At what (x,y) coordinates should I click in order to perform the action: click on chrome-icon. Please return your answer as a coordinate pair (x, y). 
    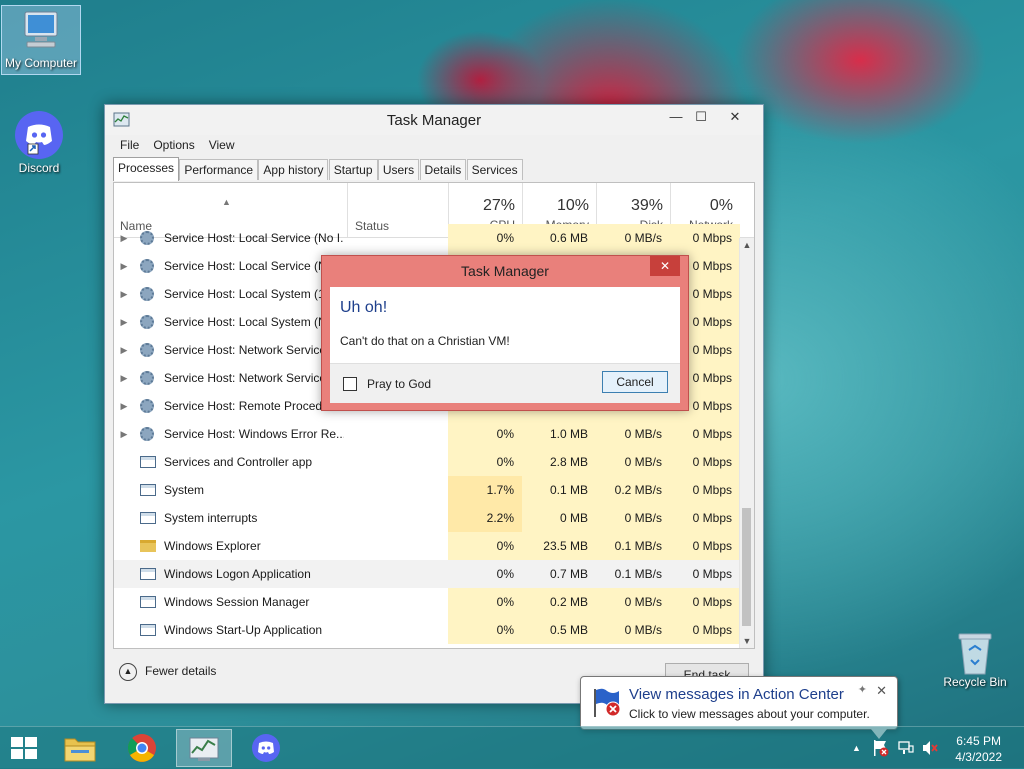
    Looking at the image, I should click on (142, 748).